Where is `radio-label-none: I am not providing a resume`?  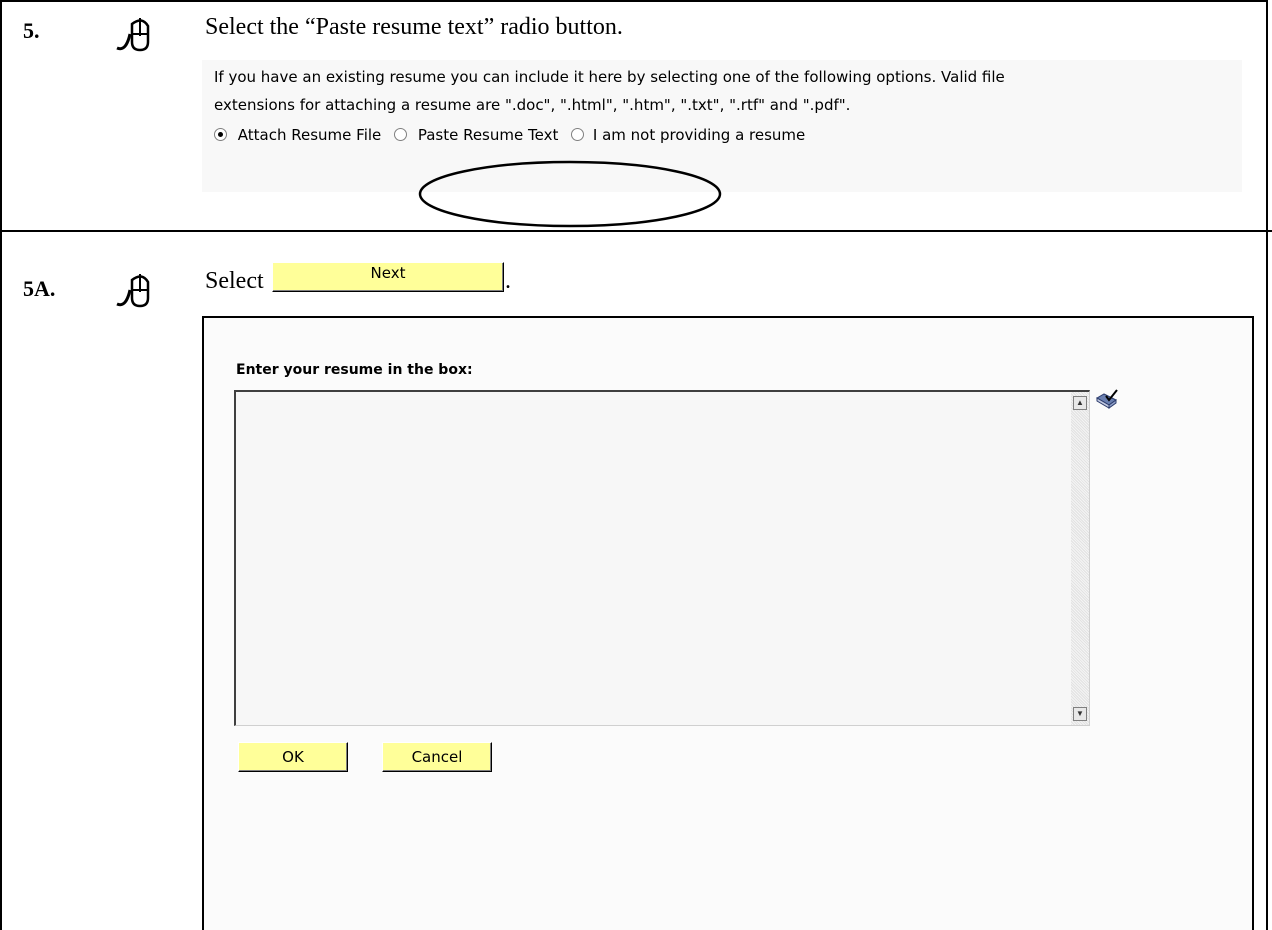 radio-label-none: I am not providing a resume is located at coordinates (699, 135).